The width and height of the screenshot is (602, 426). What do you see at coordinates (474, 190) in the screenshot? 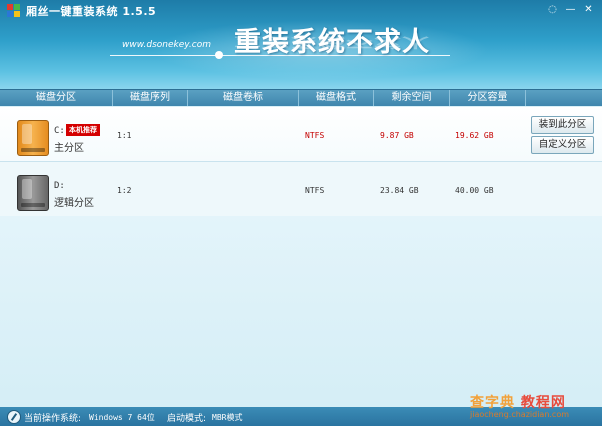
I see `partition-capacity: 40.00 GB` at bounding box center [474, 190].